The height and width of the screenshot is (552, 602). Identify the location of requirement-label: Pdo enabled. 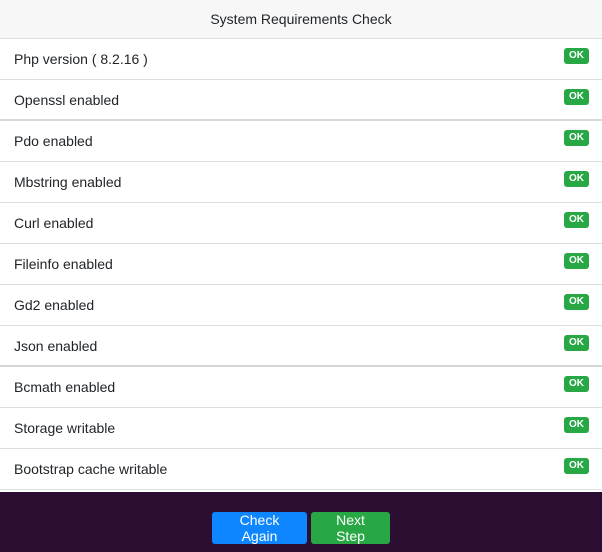
(53, 141).